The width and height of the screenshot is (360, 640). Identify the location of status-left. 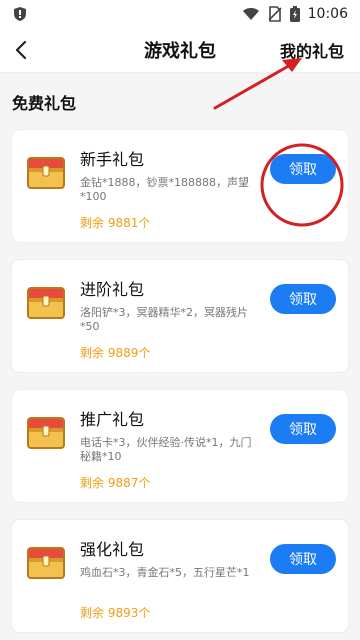
(20, 14).